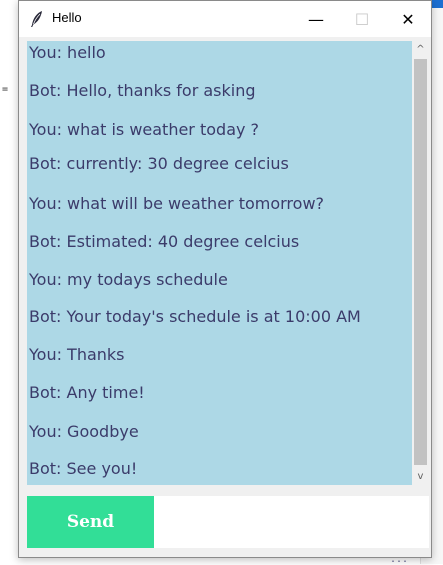 The height and width of the screenshot is (565, 443). I want to click on chat-message: Bot: Estimated: 40 degree celcius, so click(164, 241).